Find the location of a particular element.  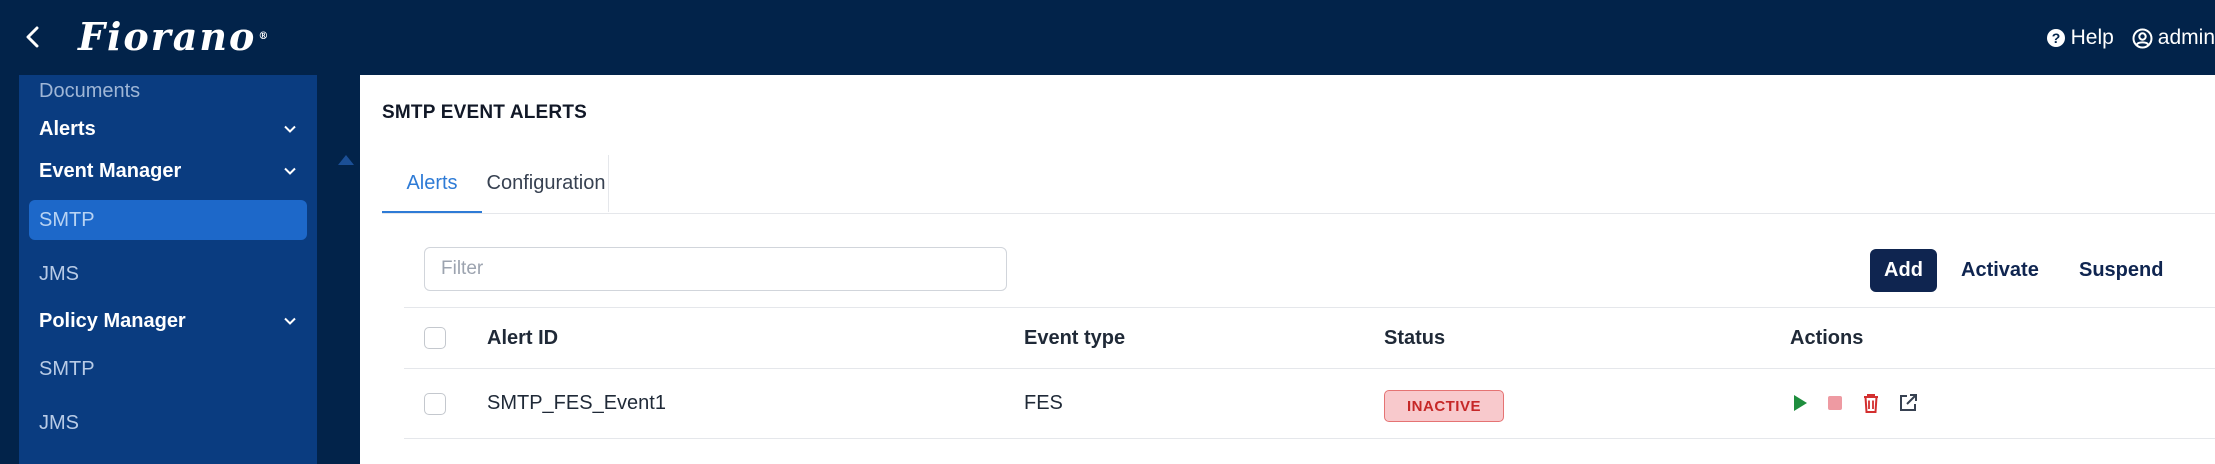

sidebar-item-event-jms: JMS is located at coordinates (168, 274).